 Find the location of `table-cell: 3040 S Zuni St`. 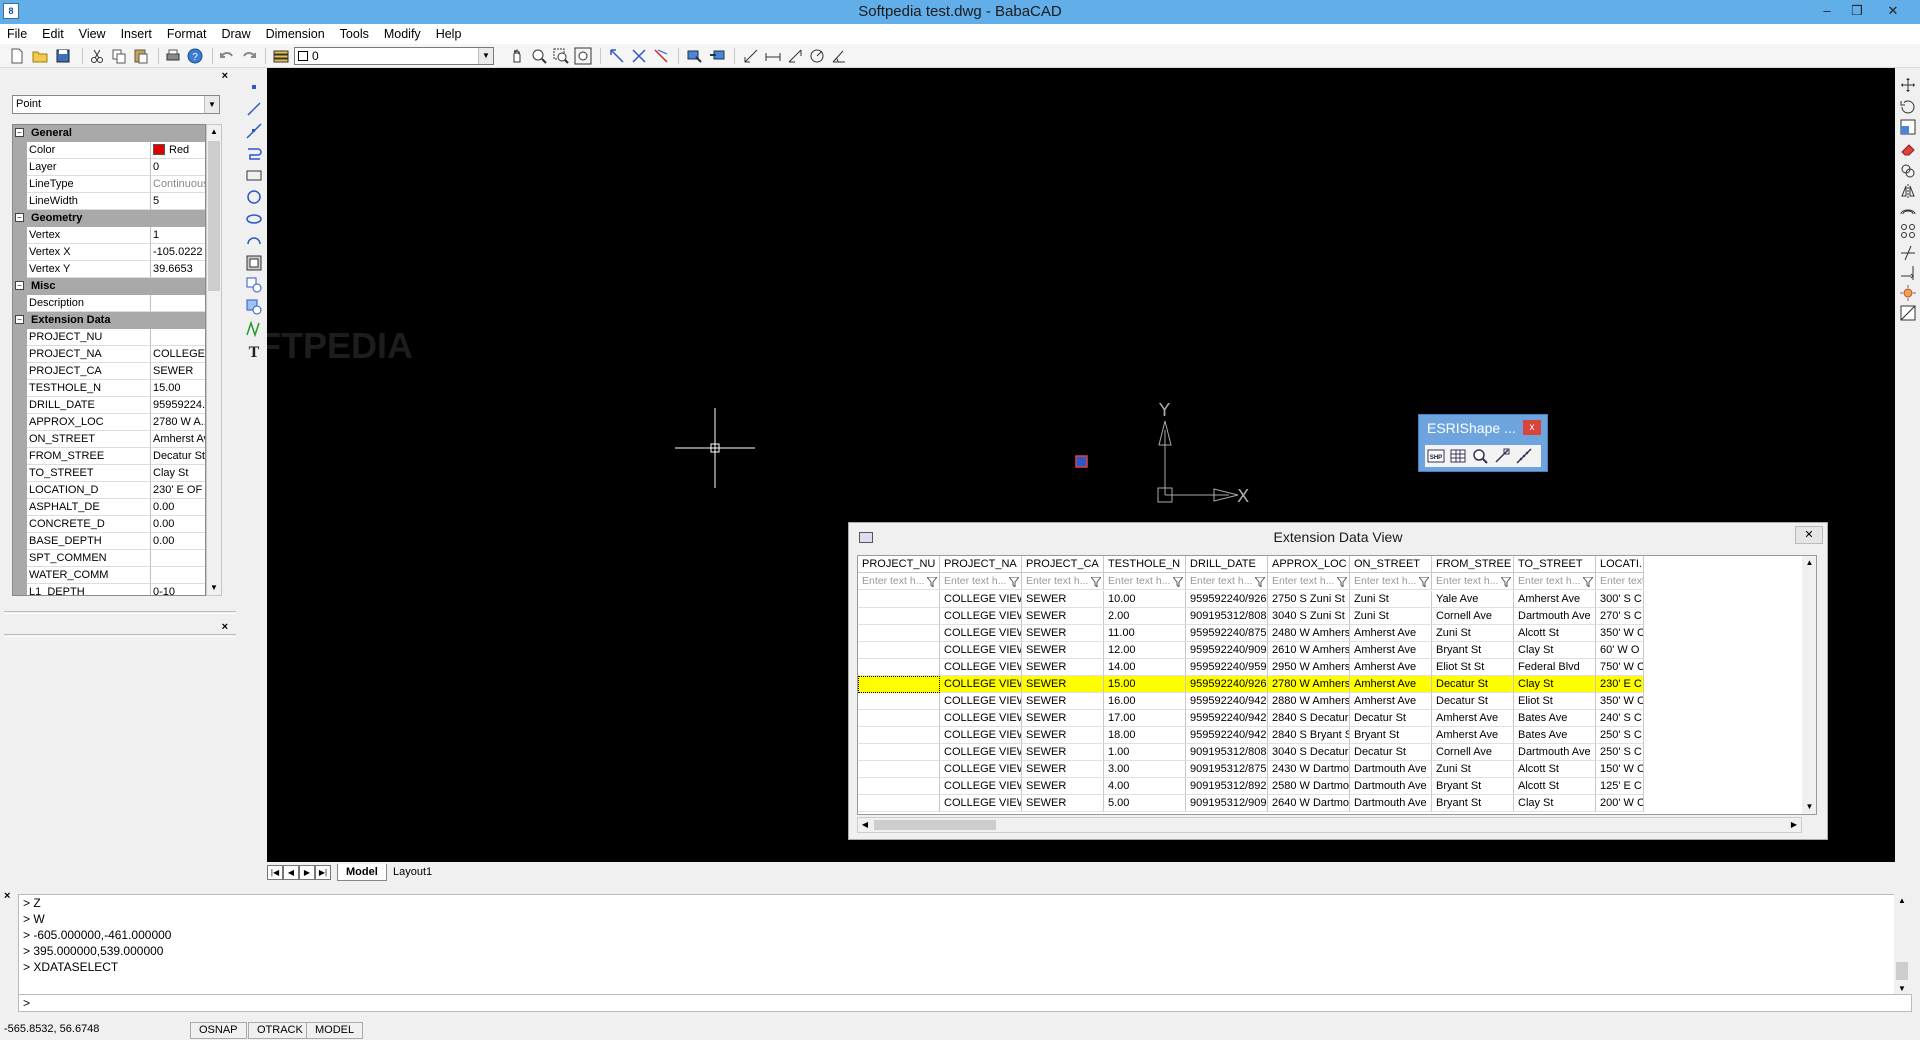

table-cell: 3040 S Zuni St is located at coordinates (1309, 616).